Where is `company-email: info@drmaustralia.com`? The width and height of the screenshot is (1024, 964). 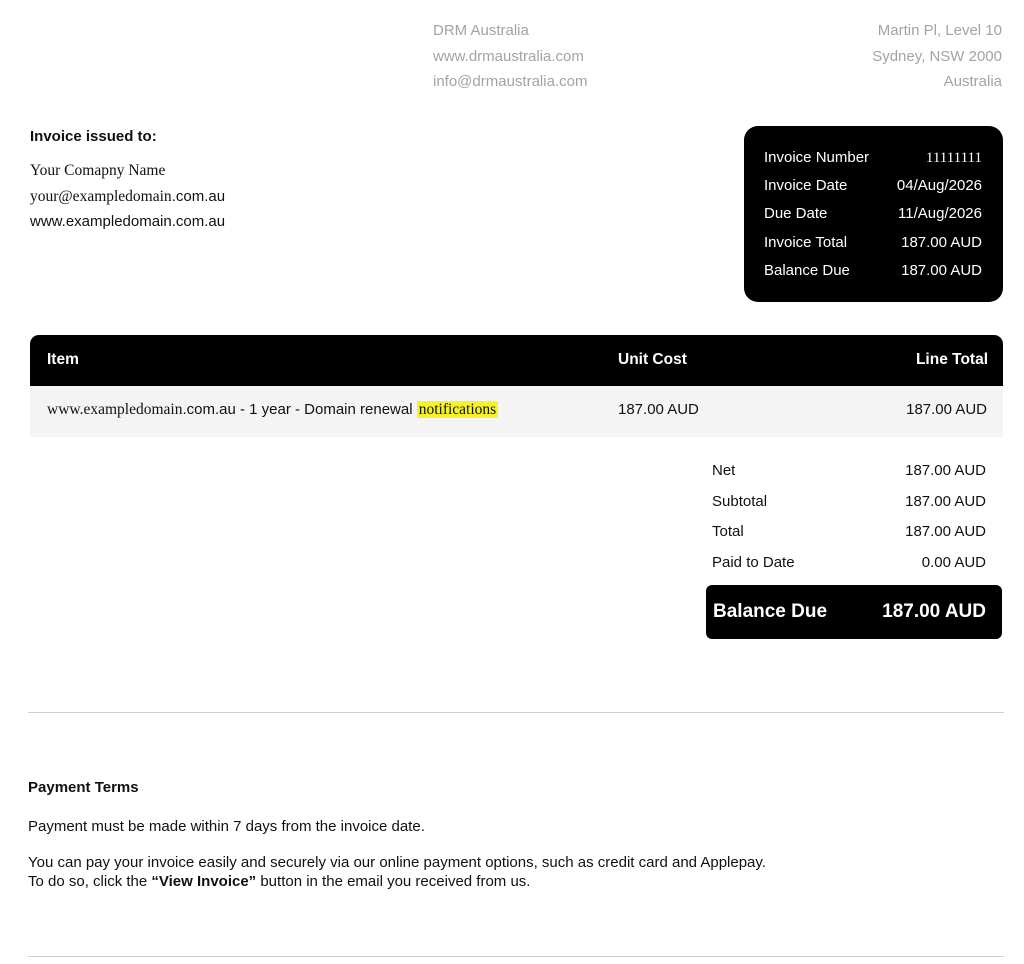 company-email: info@drmaustralia.com is located at coordinates (510, 81).